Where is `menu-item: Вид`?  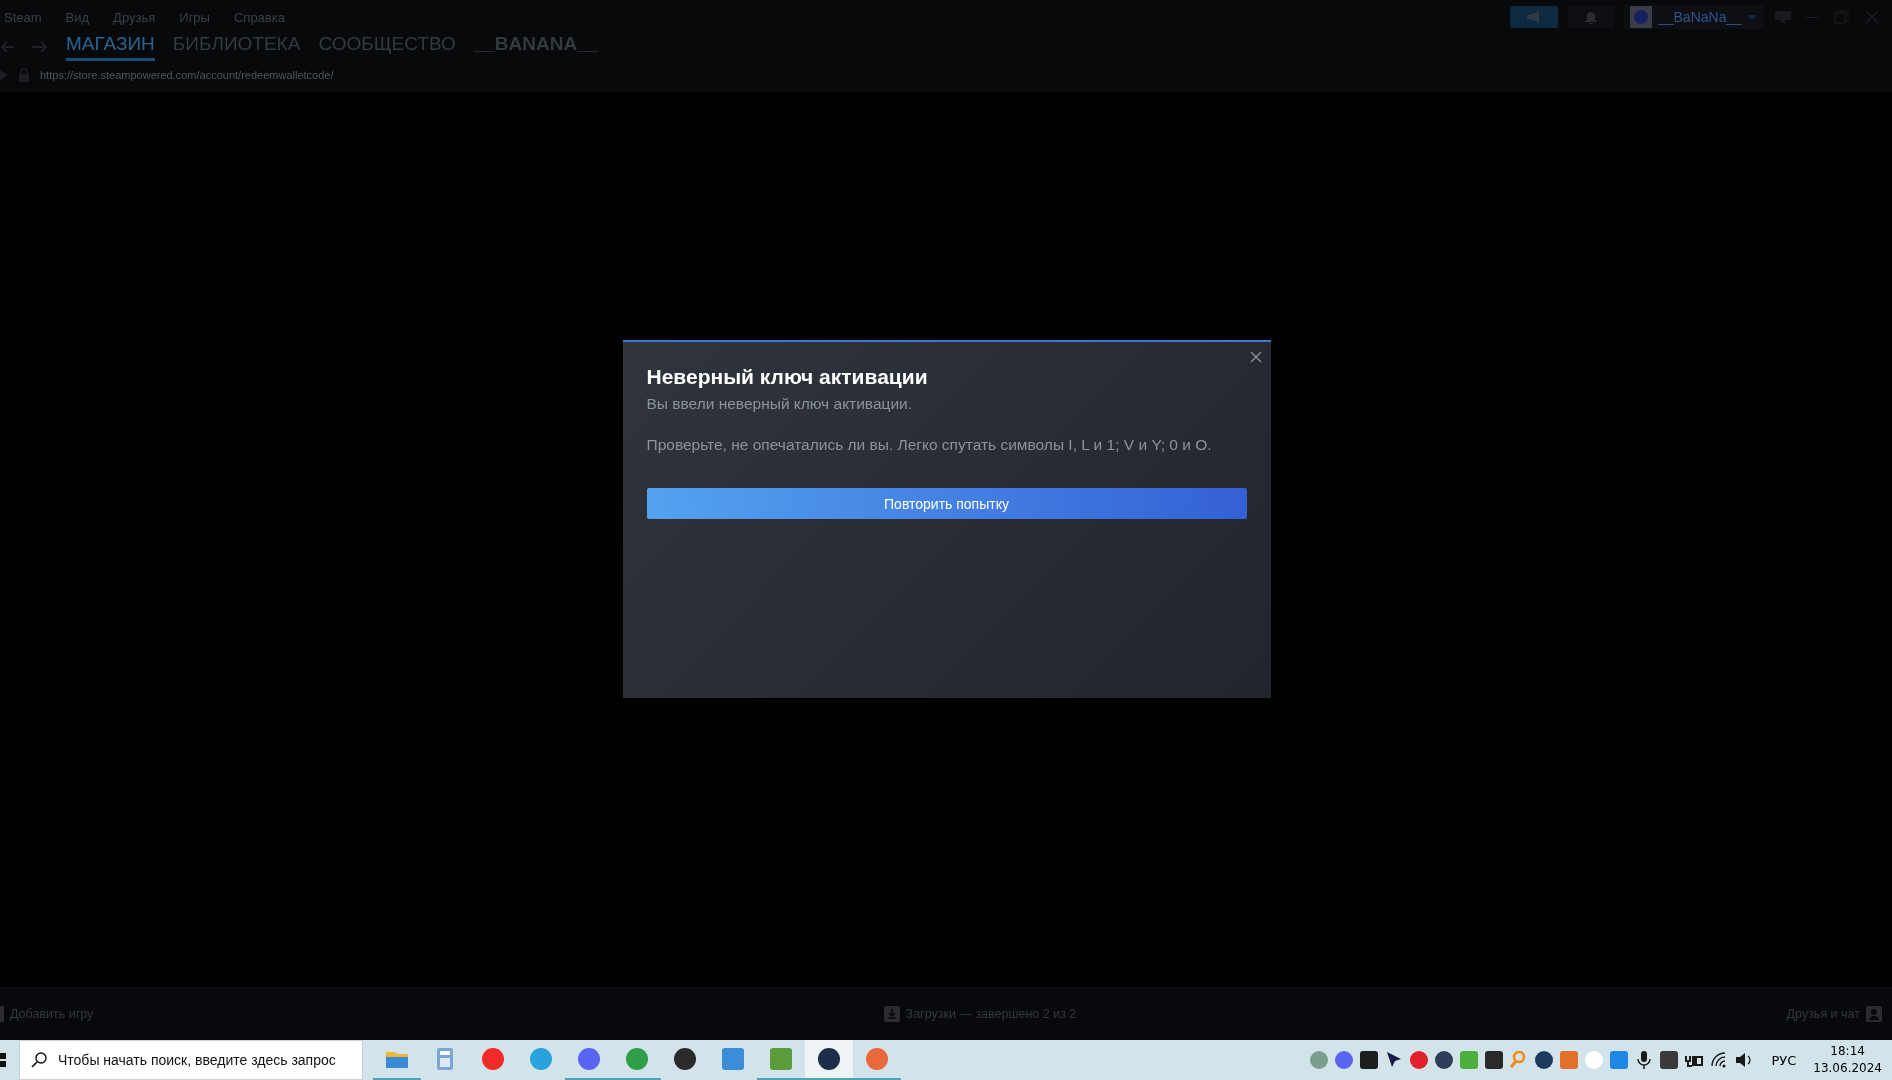 menu-item: Вид is located at coordinates (77, 17).